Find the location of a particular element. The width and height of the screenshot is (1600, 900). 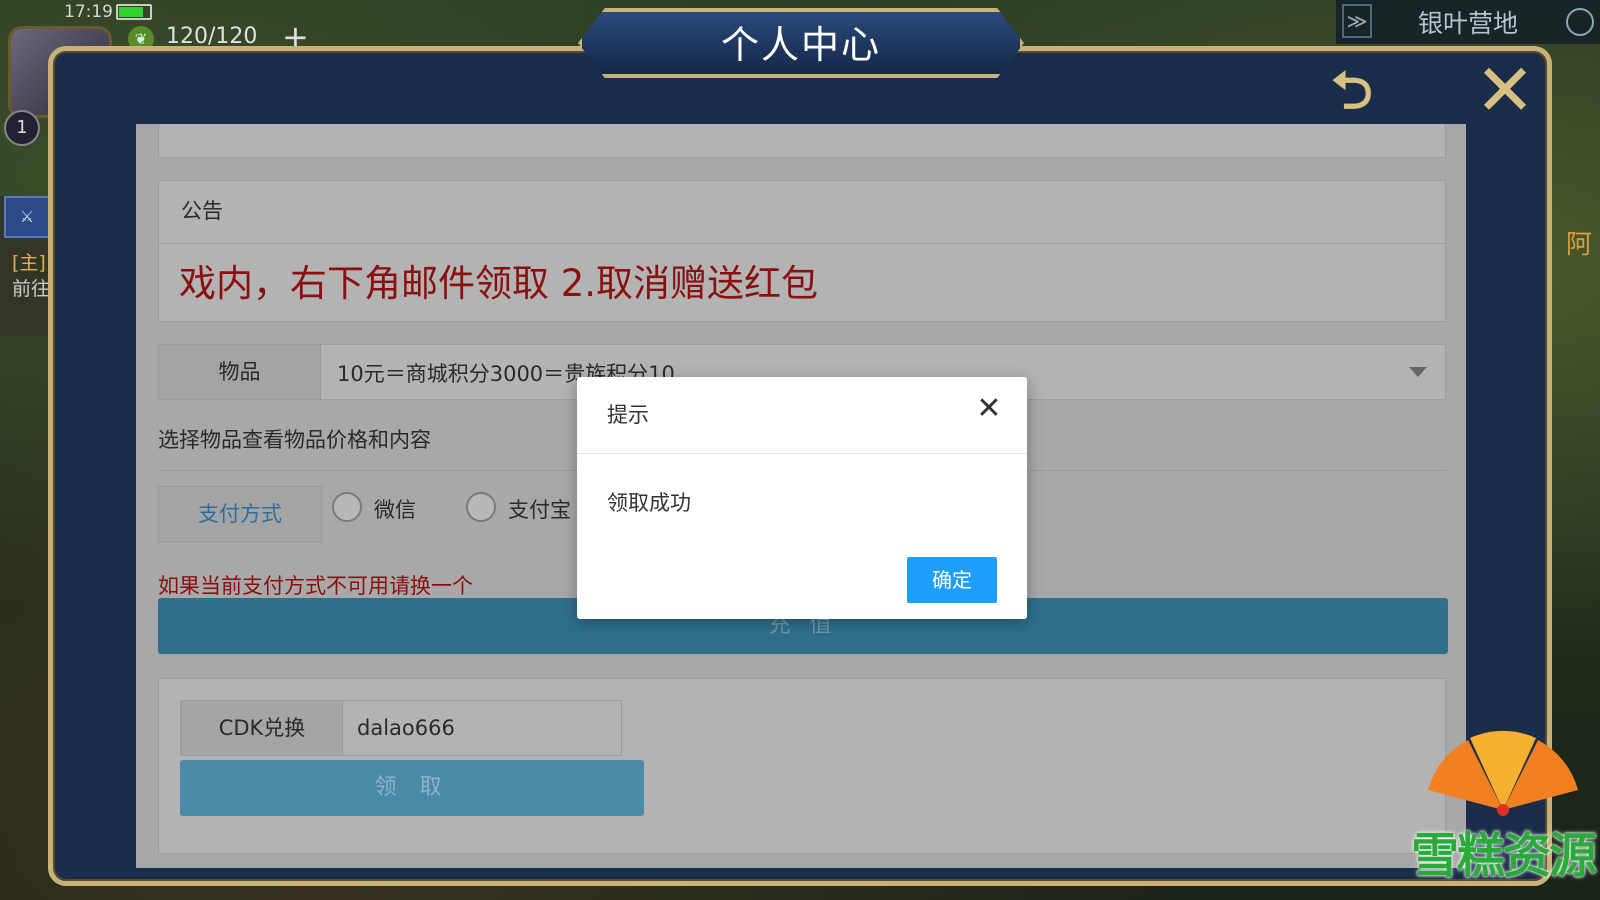

notice-heading: 公告 is located at coordinates (202, 211).